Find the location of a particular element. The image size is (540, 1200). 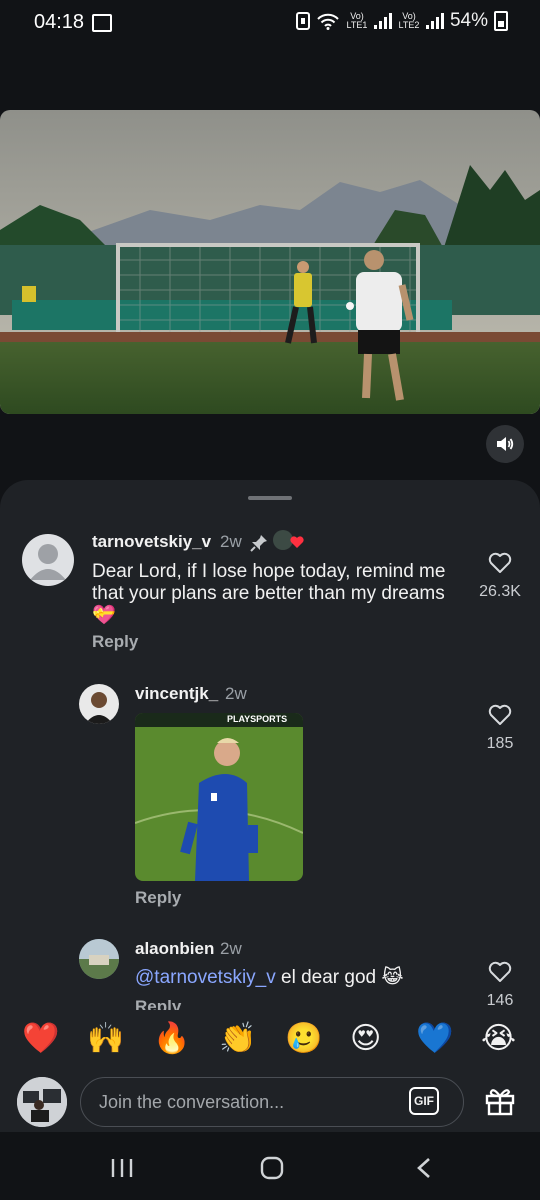

sim1-label: Vo) LTE1 is located at coordinates (357, 20).